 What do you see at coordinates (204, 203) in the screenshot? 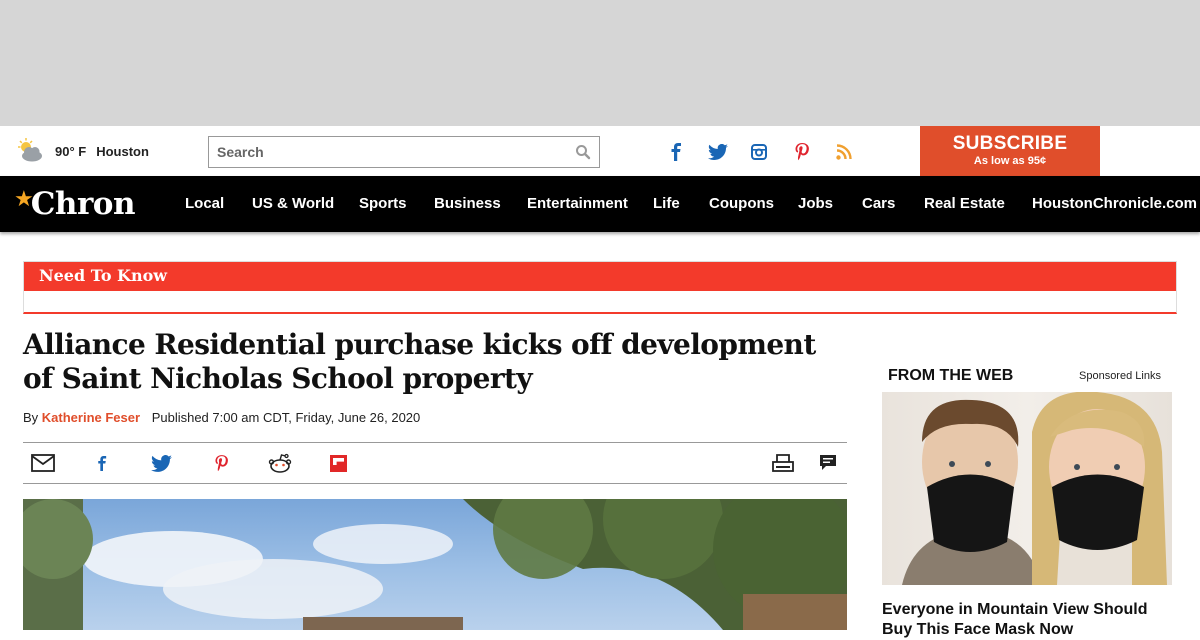
I see `nav-item-local: Local` at bounding box center [204, 203].